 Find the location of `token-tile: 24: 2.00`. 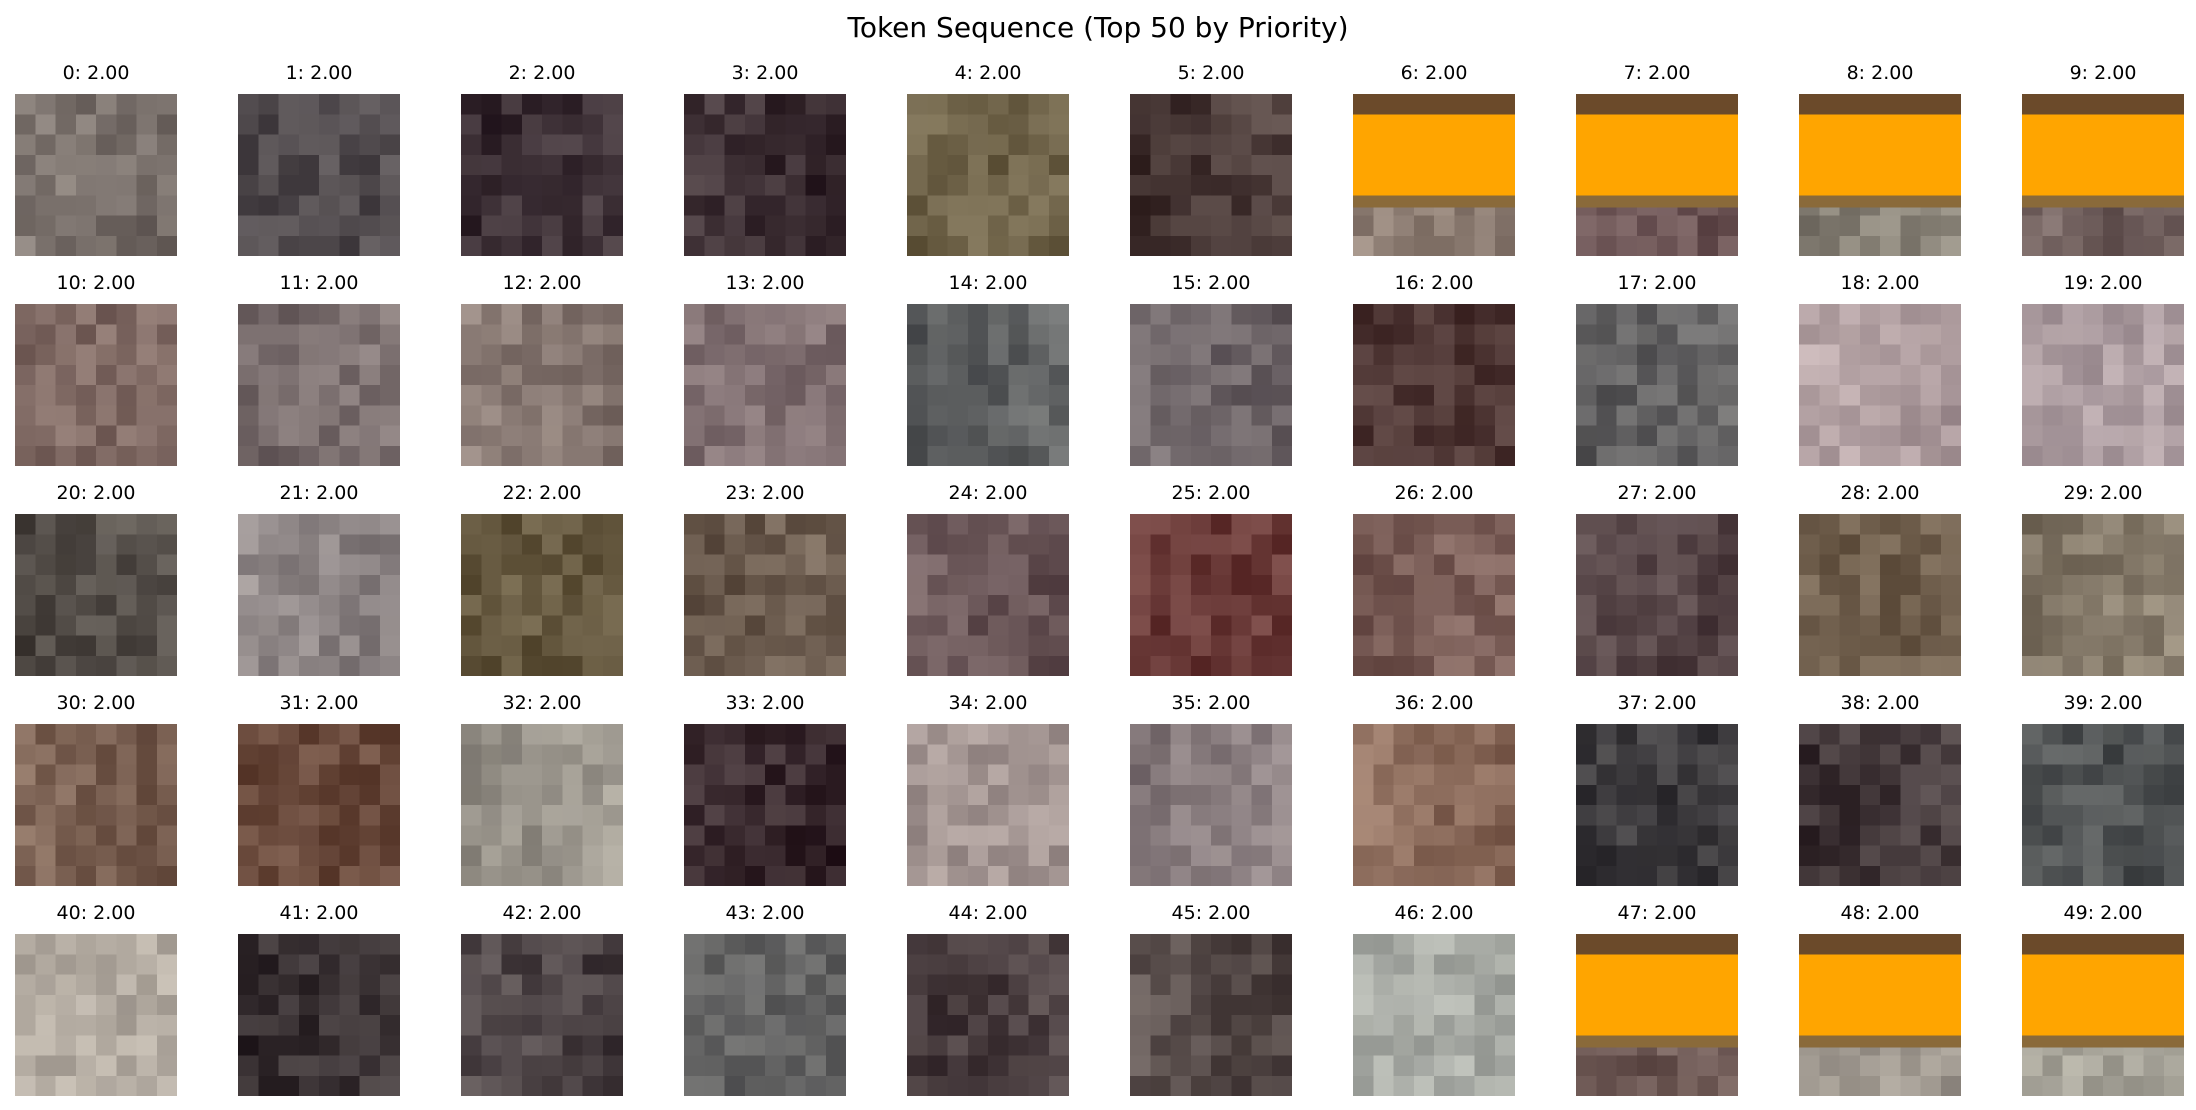

token-tile: 24: 2.00 is located at coordinates (988, 578).